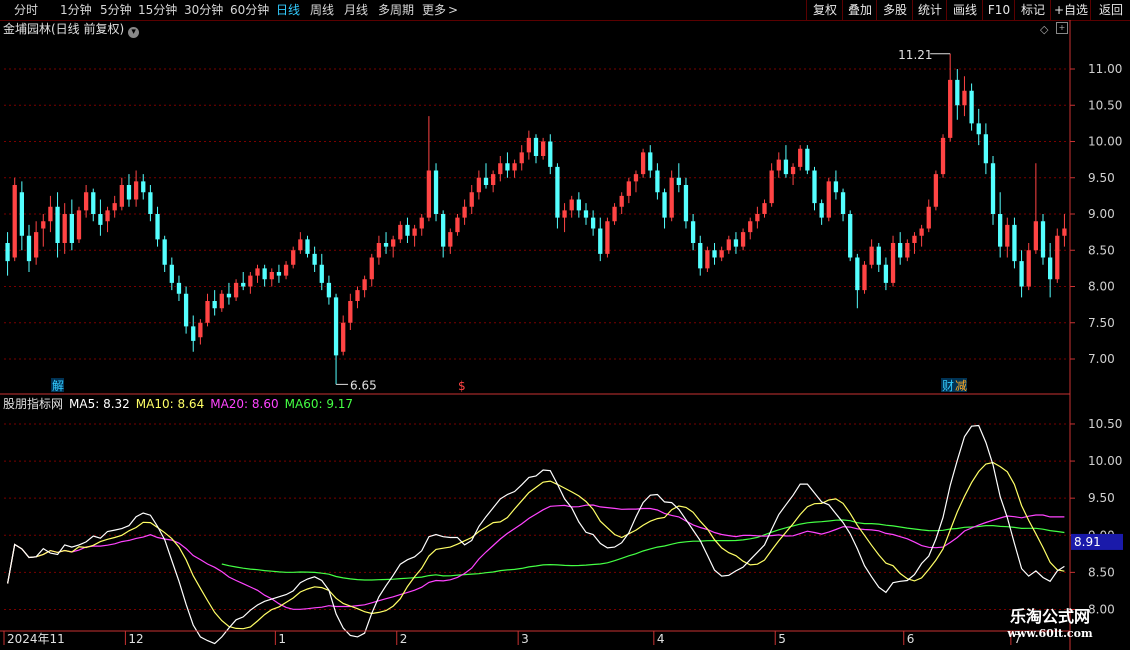 Image resolution: width=1130 pixels, height=650 pixels. I want to click on indicator-tick-label: 8.50, so click(1101, 572).